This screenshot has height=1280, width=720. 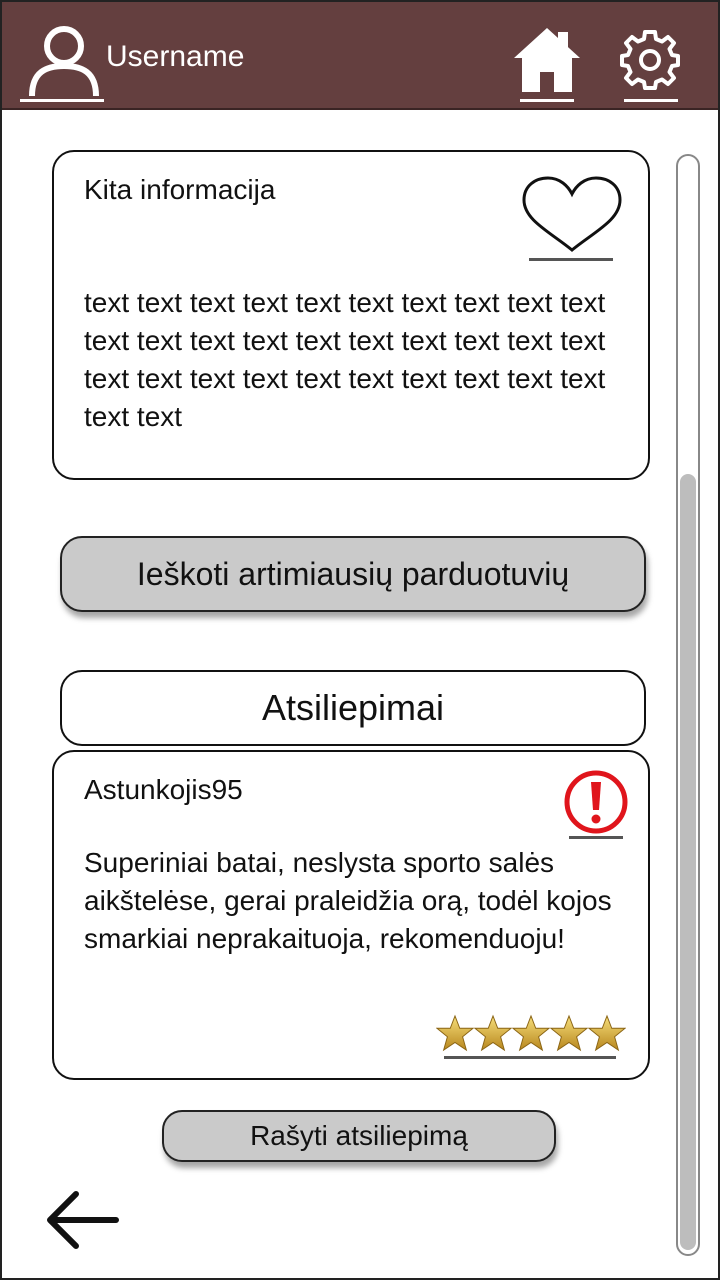 I want to click on home-underline, so click(x=547, y=100).